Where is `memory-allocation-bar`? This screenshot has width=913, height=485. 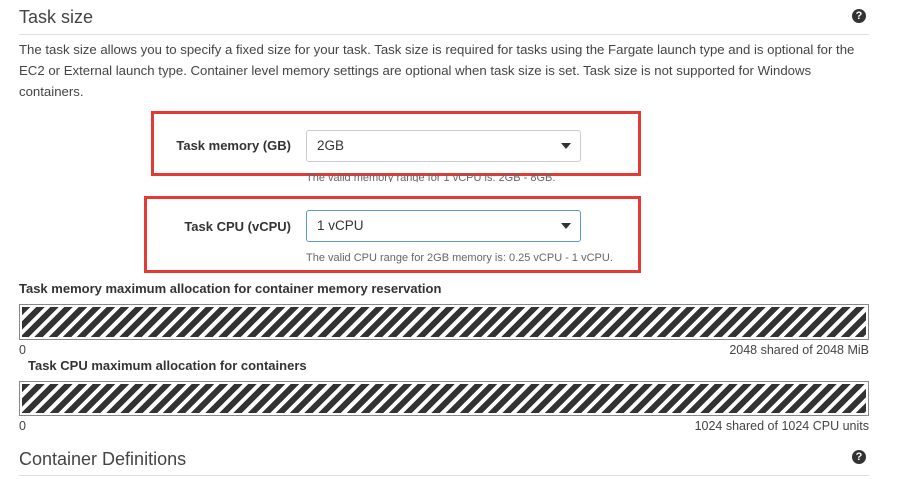 memory-allocation-bar is located at coordinates (444, 322).